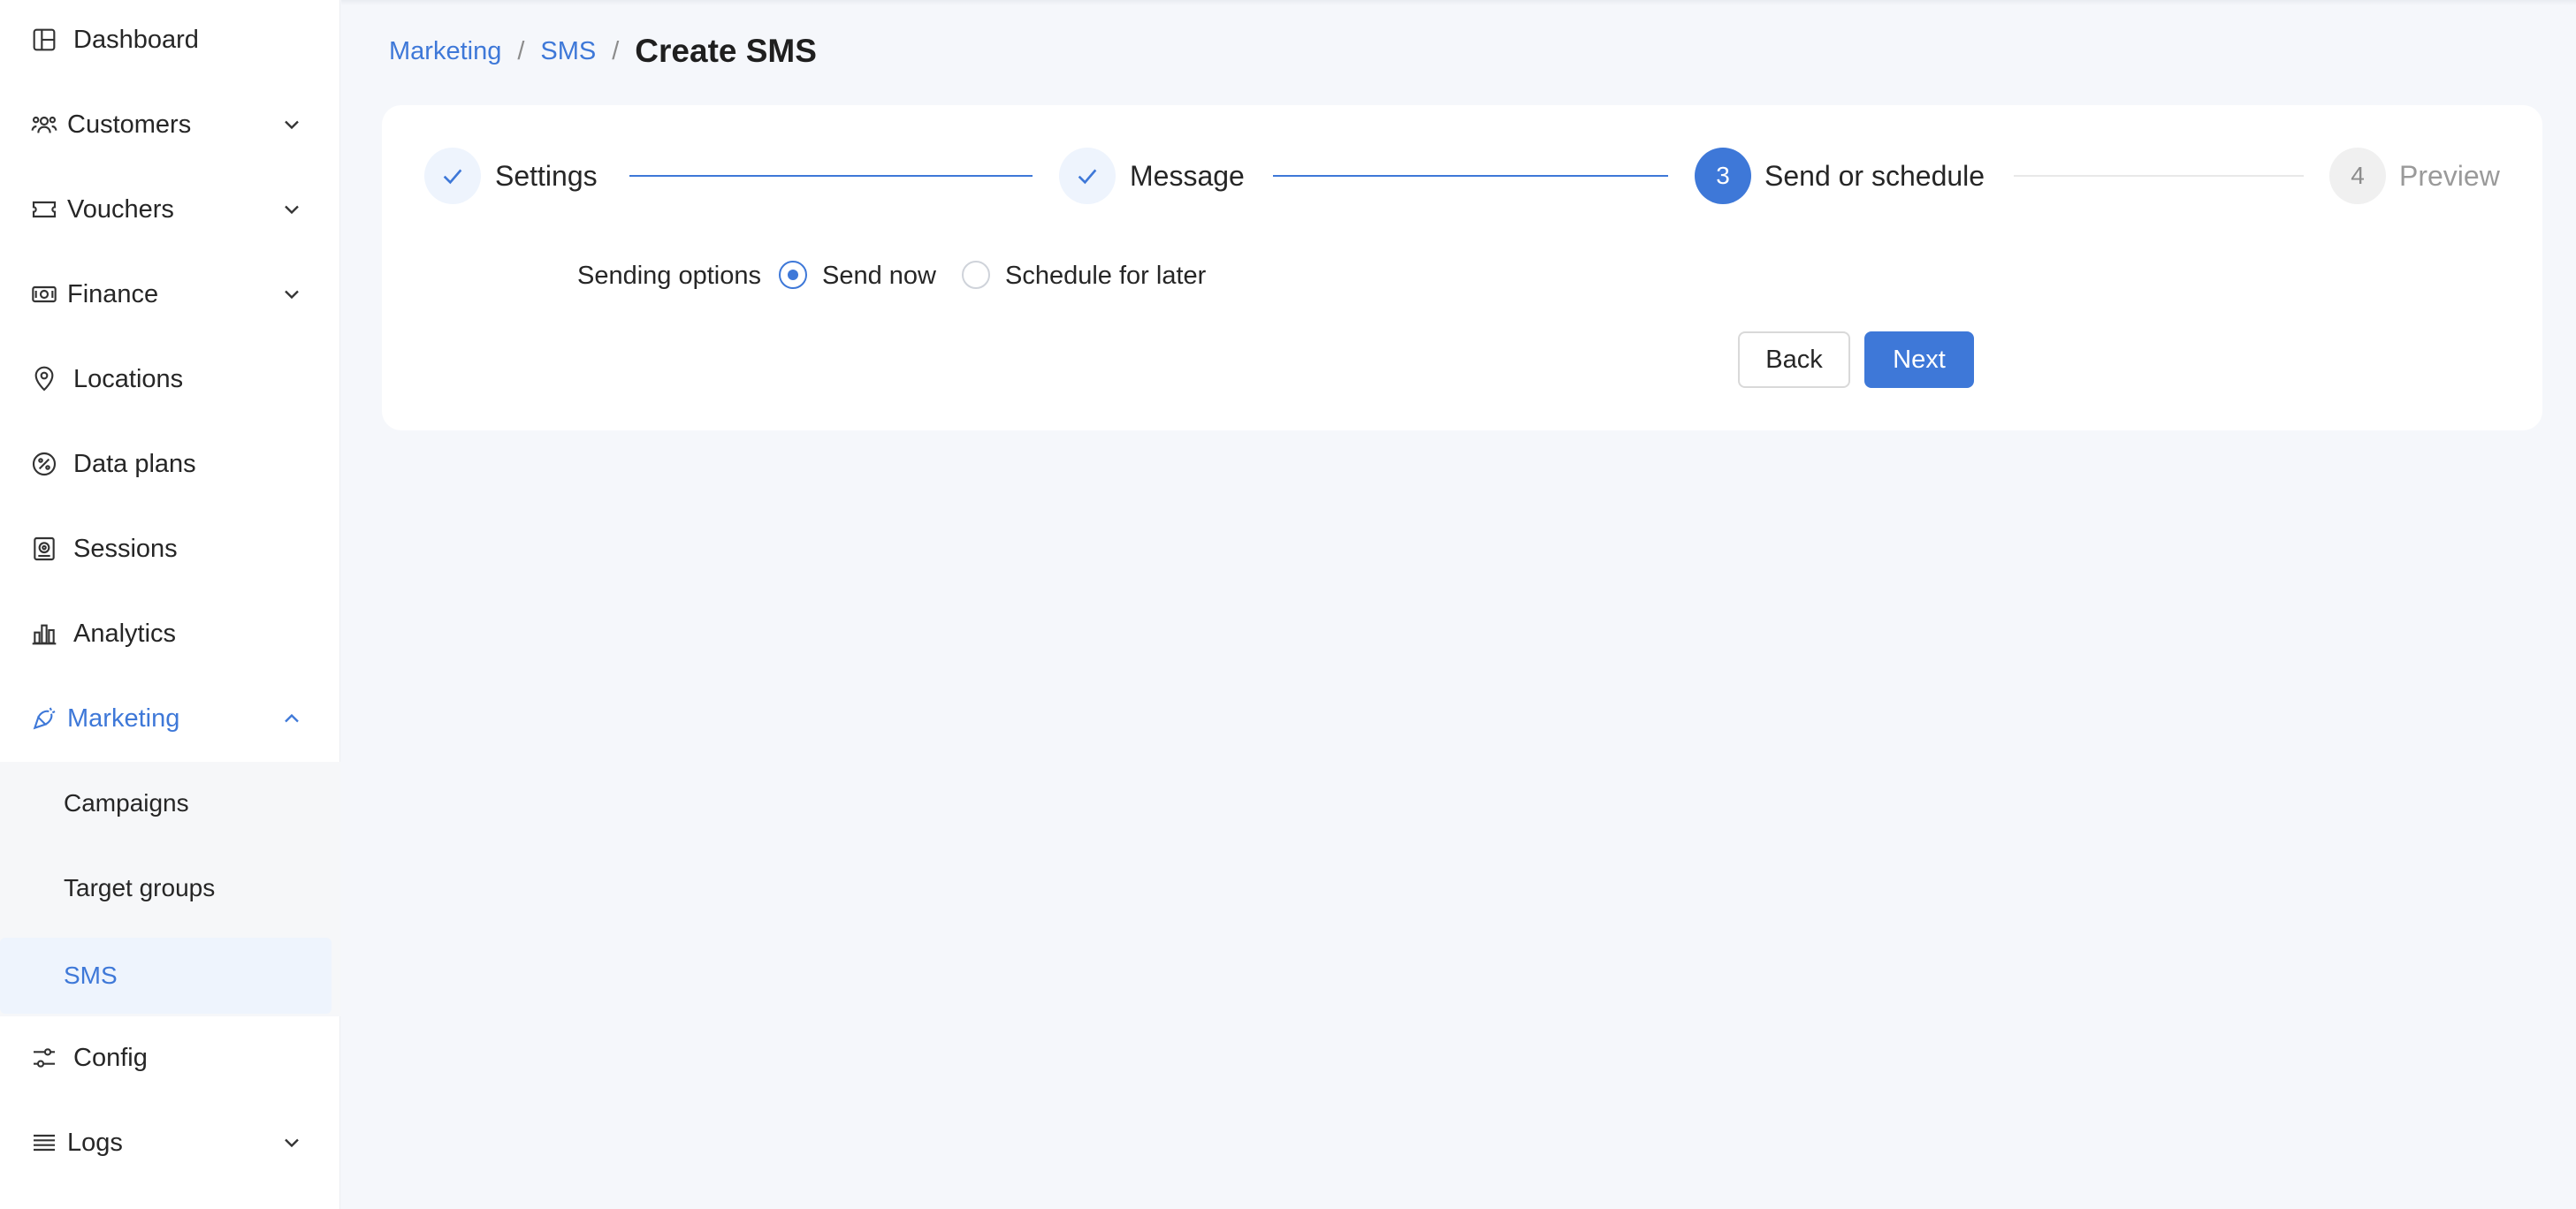 The height and width of the screenshot is (1209, 2576). Describe the element at coordinates (44, 1058) in the screenshot. I see `config-icon` at that location.